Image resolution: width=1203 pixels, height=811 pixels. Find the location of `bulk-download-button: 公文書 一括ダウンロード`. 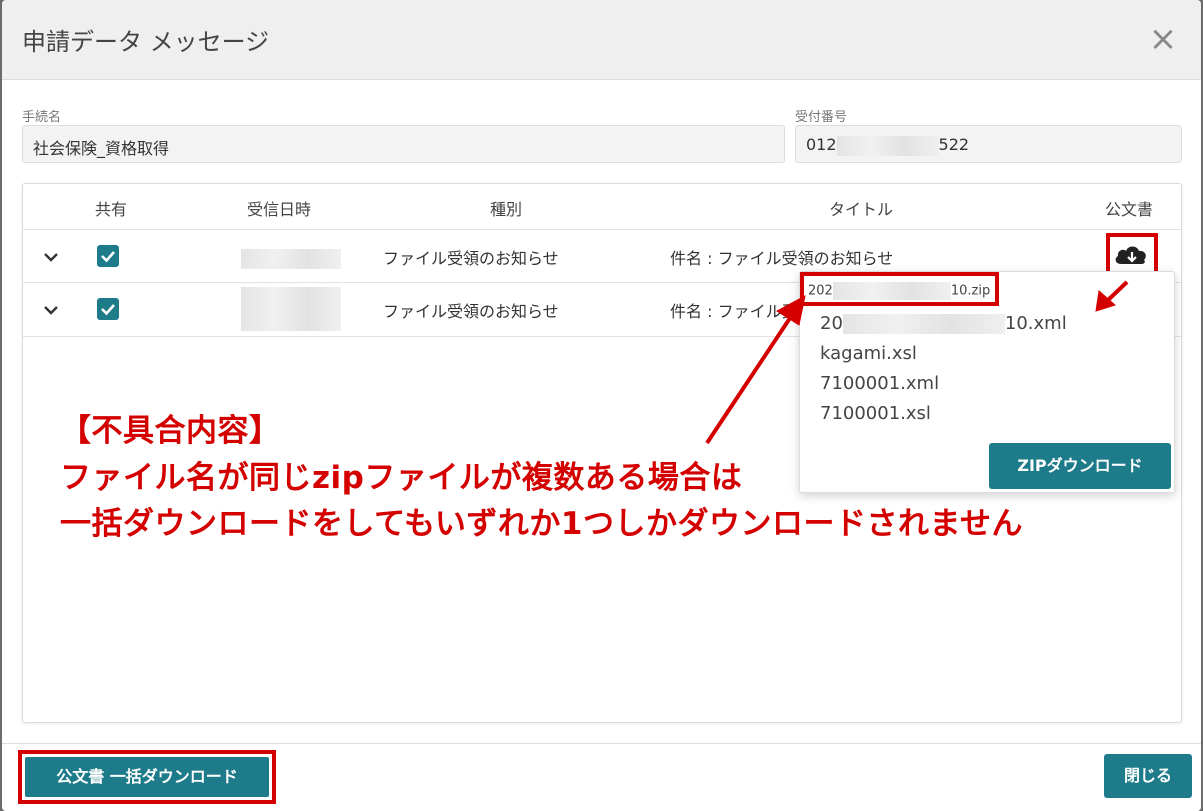

bulk-download-button: 公文書 一括ダウンロード is located at coordinates (147, 777).